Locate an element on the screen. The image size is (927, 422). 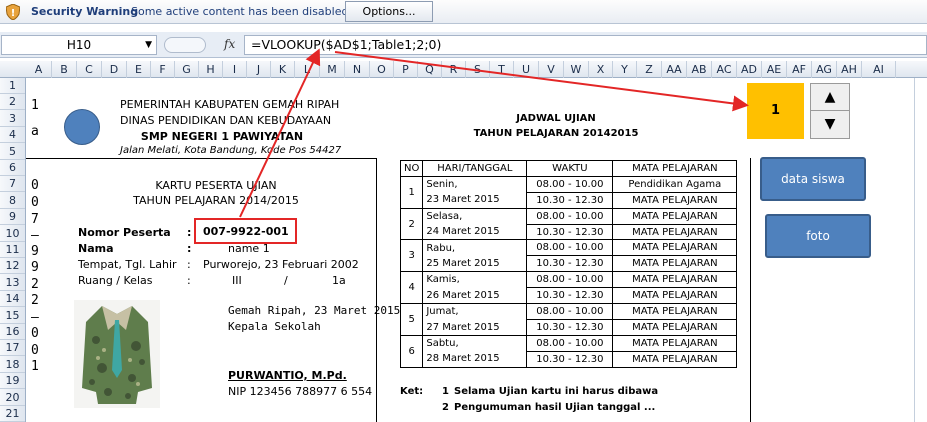
foto-button: foto is located at coordinates (818, 236).